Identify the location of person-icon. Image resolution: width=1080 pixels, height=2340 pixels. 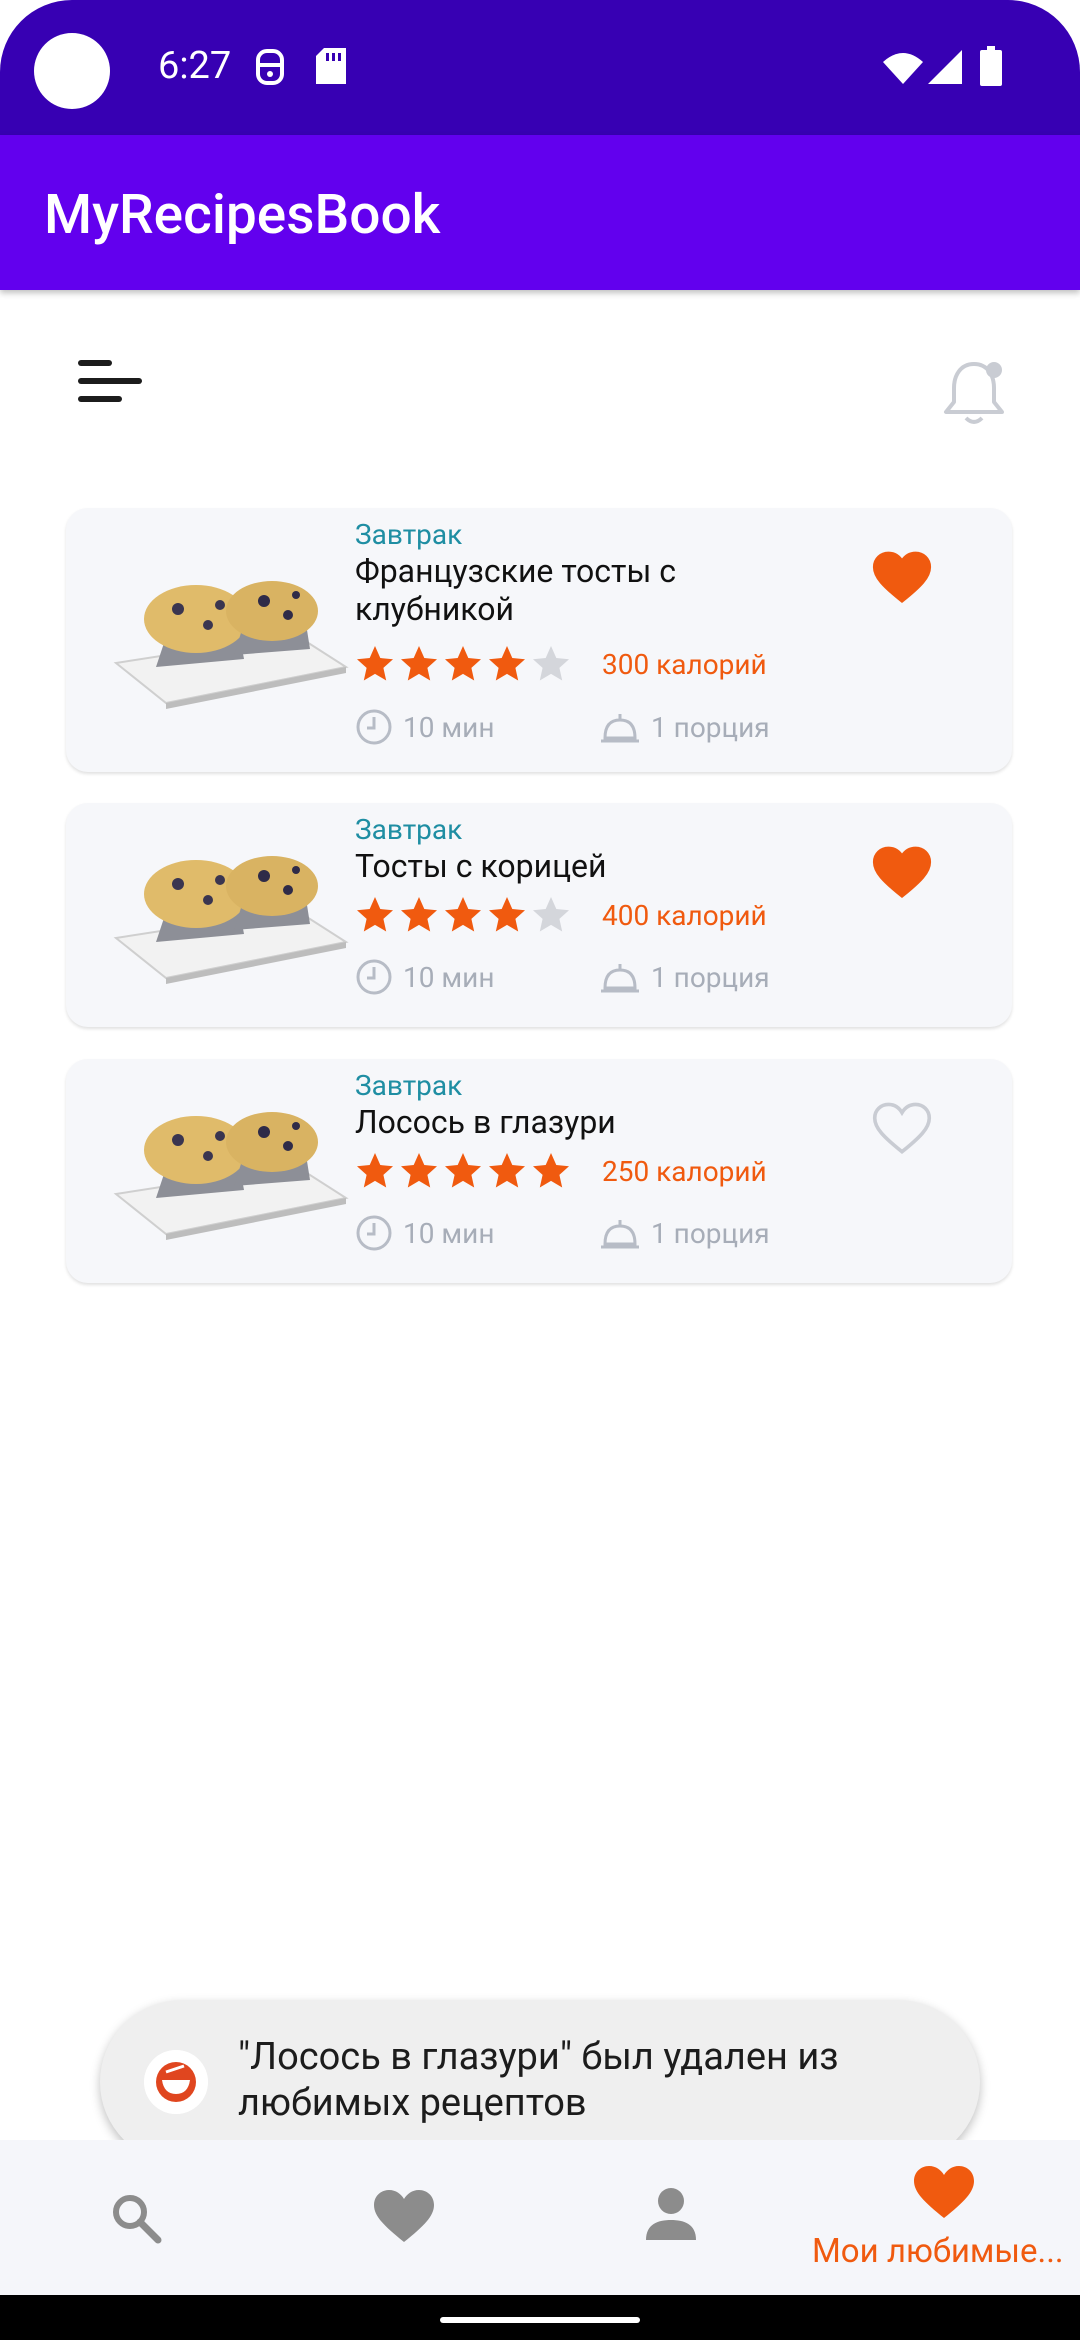
(671, 2214).